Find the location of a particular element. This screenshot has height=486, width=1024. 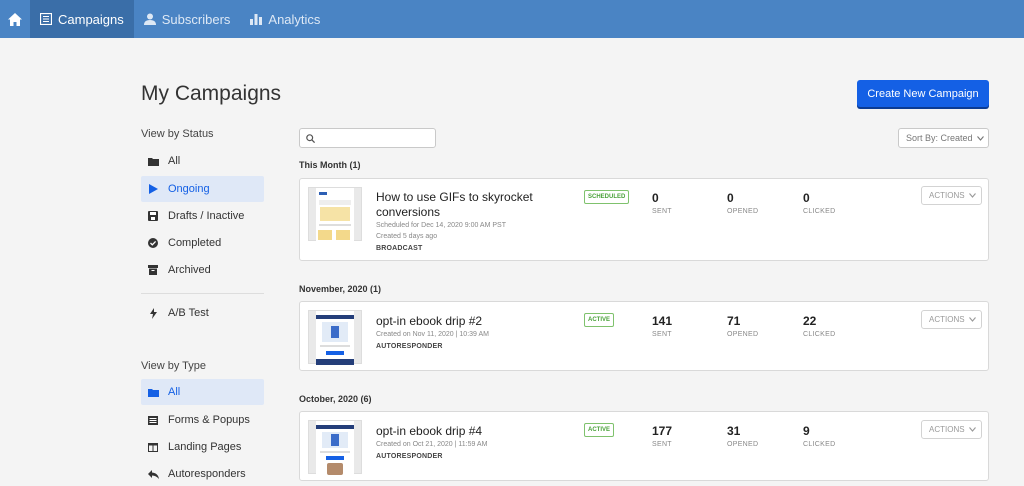

nav-analytics: Analytics is located at coordinates (285, 19).